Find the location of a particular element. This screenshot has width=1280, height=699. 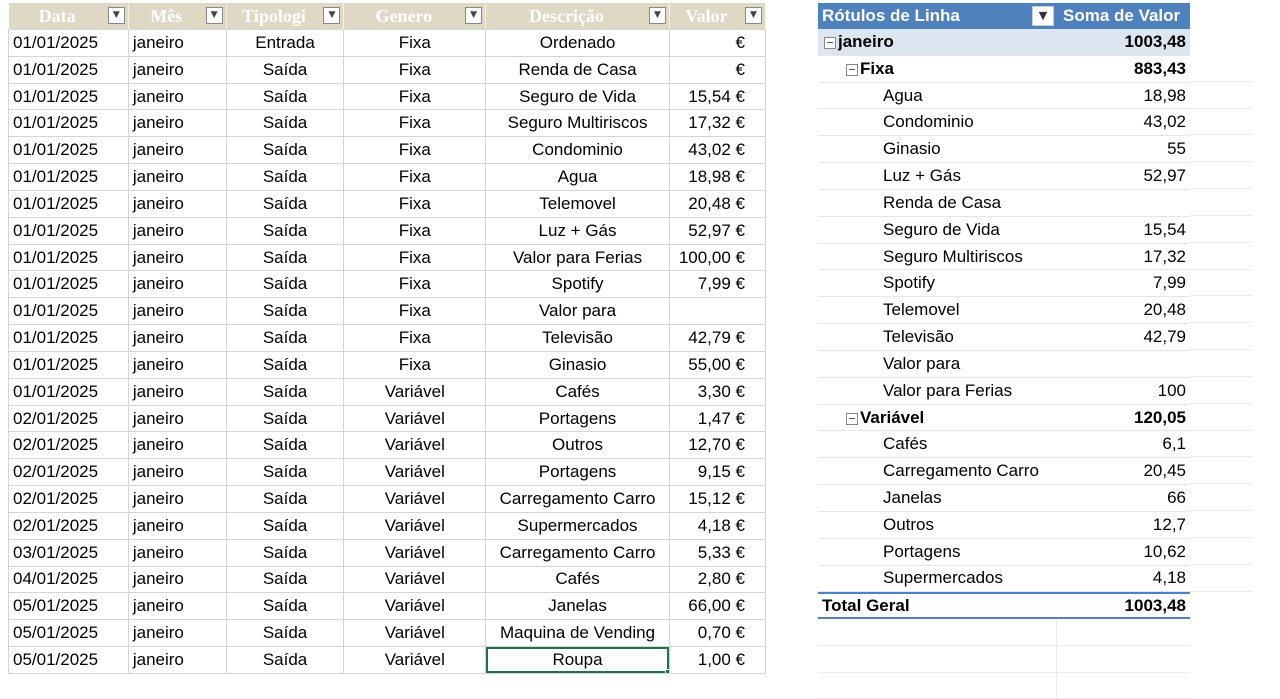

value-cell: 15,12 € is located at coordinates (717, 499).